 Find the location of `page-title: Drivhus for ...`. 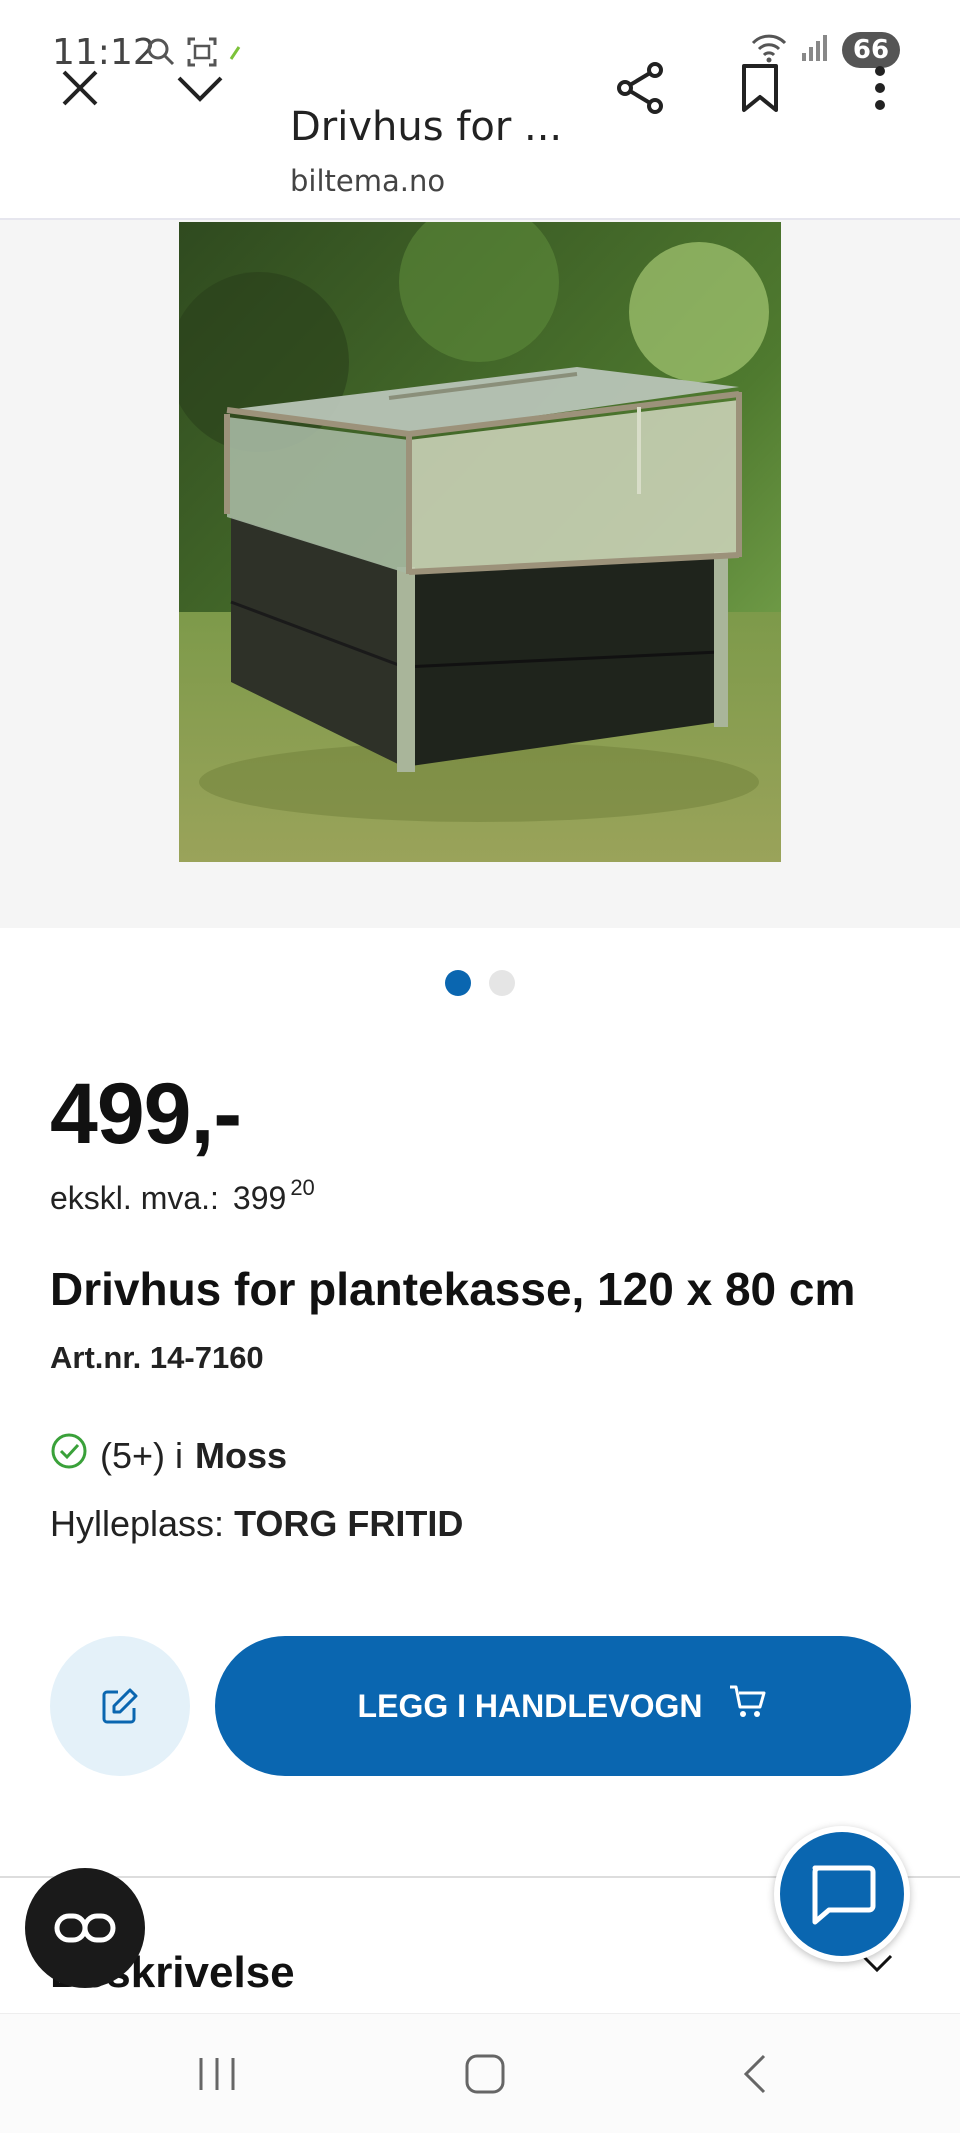

page-title: Drivhus for ... is located at coordinates (426, 127).